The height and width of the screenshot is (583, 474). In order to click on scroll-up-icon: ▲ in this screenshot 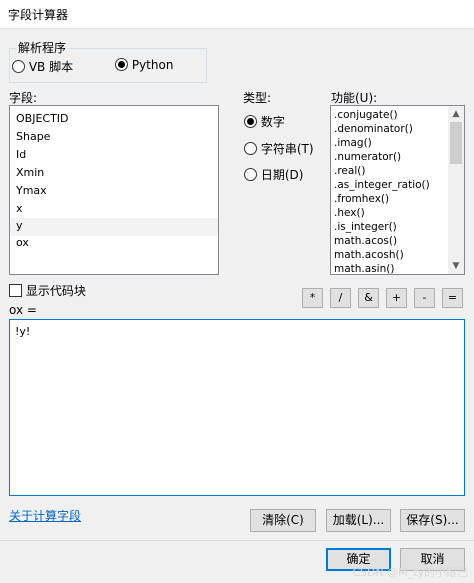, I will do `click(456, 114)`.